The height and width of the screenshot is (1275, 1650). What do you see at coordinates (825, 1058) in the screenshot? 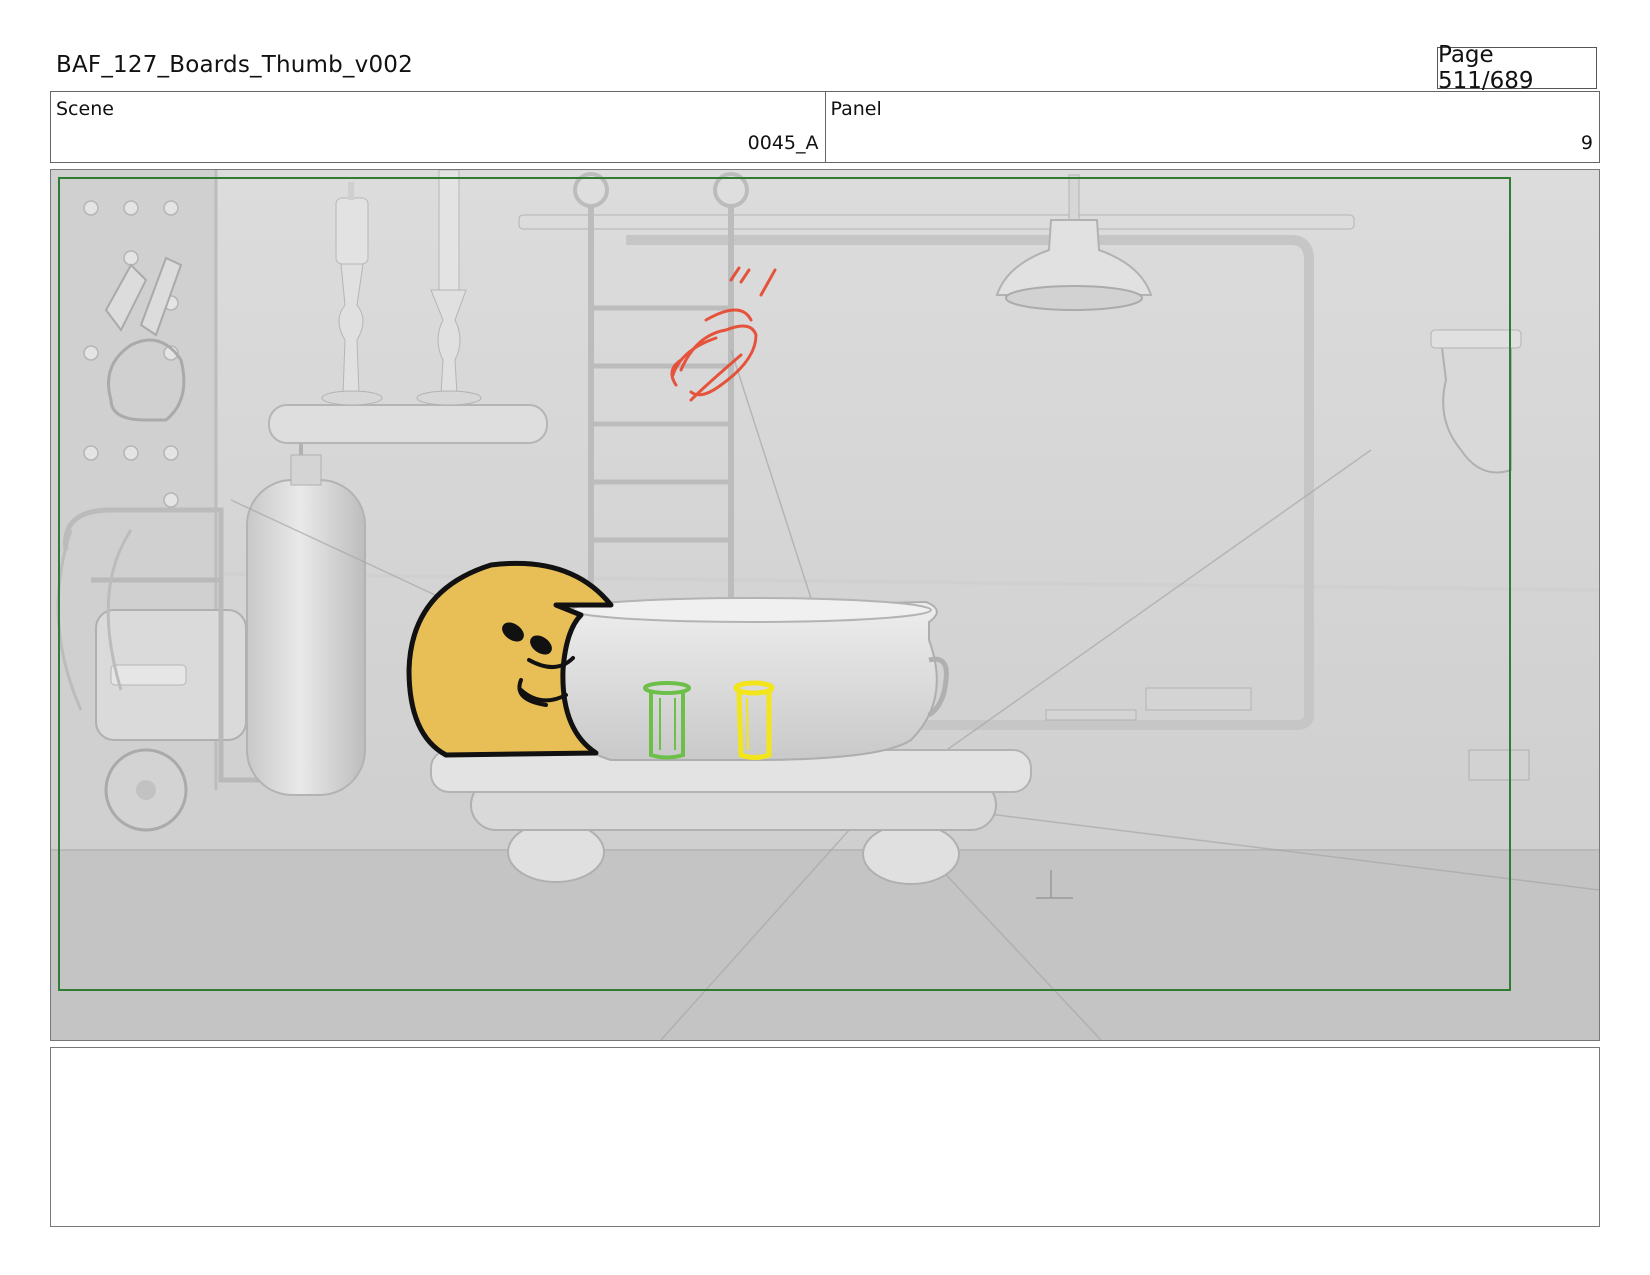
I see `notes-text` at bounding box center [825, 1058].